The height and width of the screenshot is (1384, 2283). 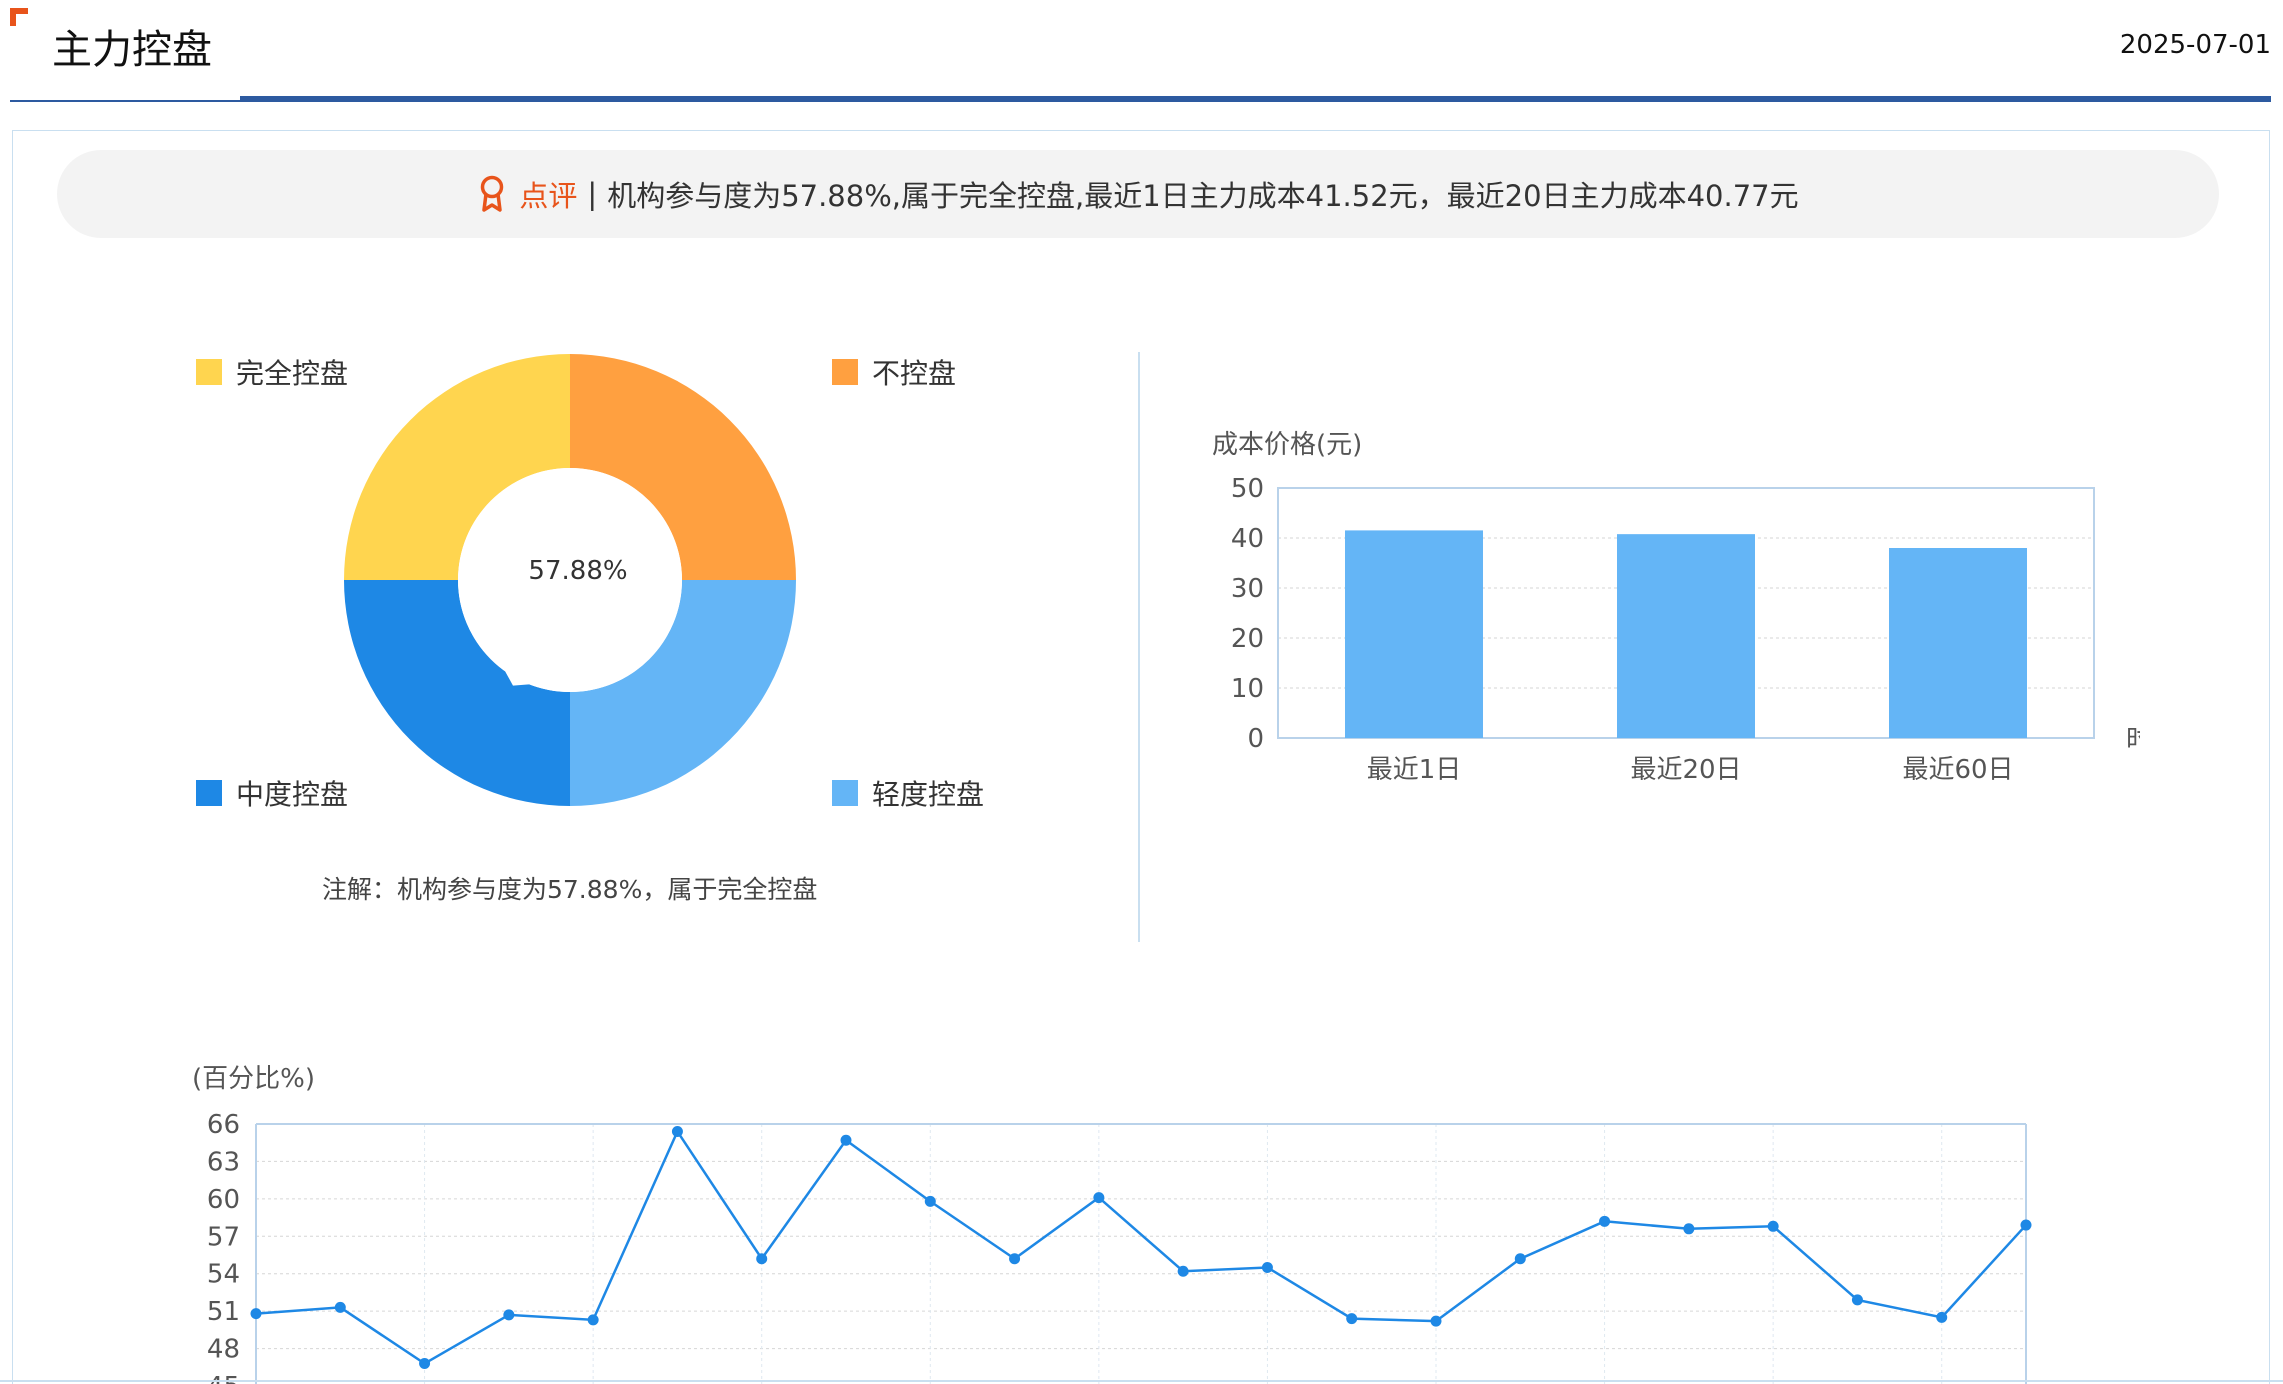 What do you see at coordinates (578, 571) in the screenshot?
I see `donut-center-label: 57.88%` at bounding box center [578, 571].